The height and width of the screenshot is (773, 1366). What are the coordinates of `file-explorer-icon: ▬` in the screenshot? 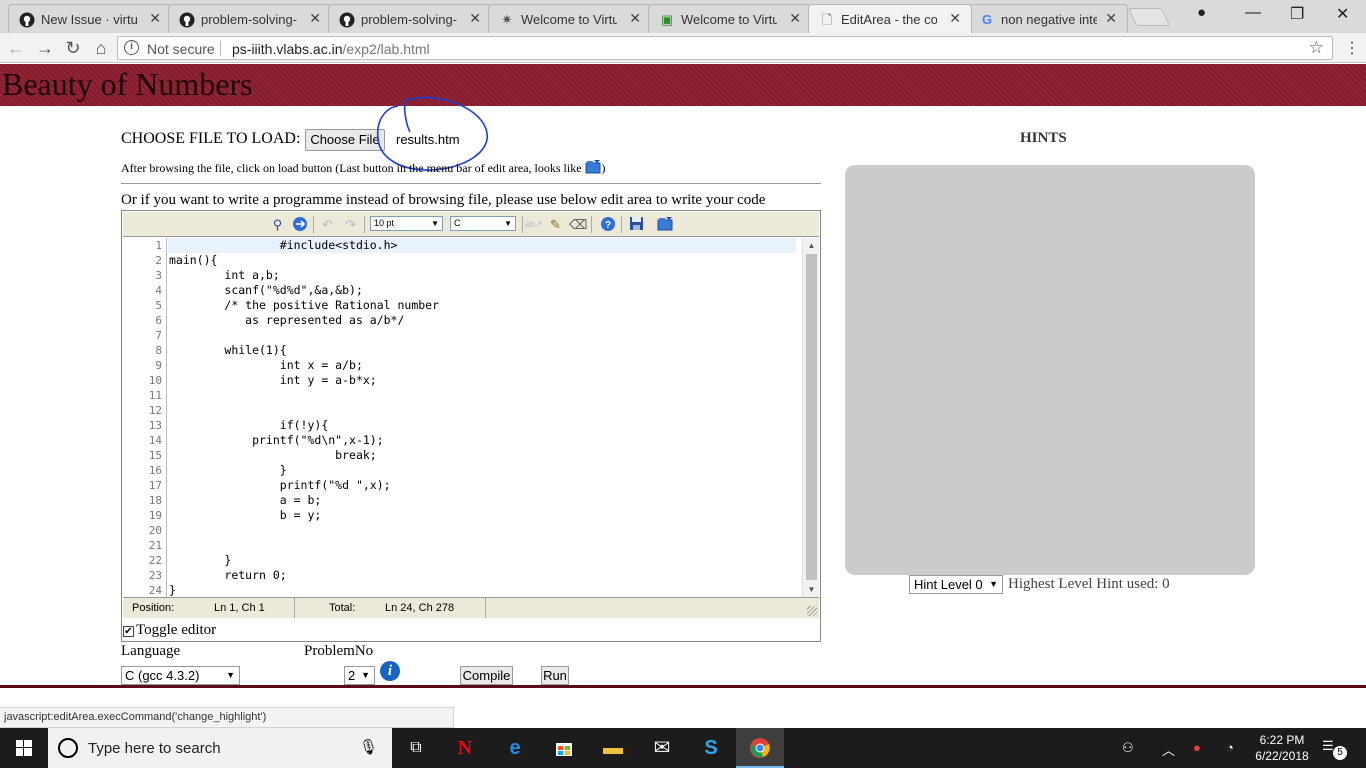 It's located at (613, 748).